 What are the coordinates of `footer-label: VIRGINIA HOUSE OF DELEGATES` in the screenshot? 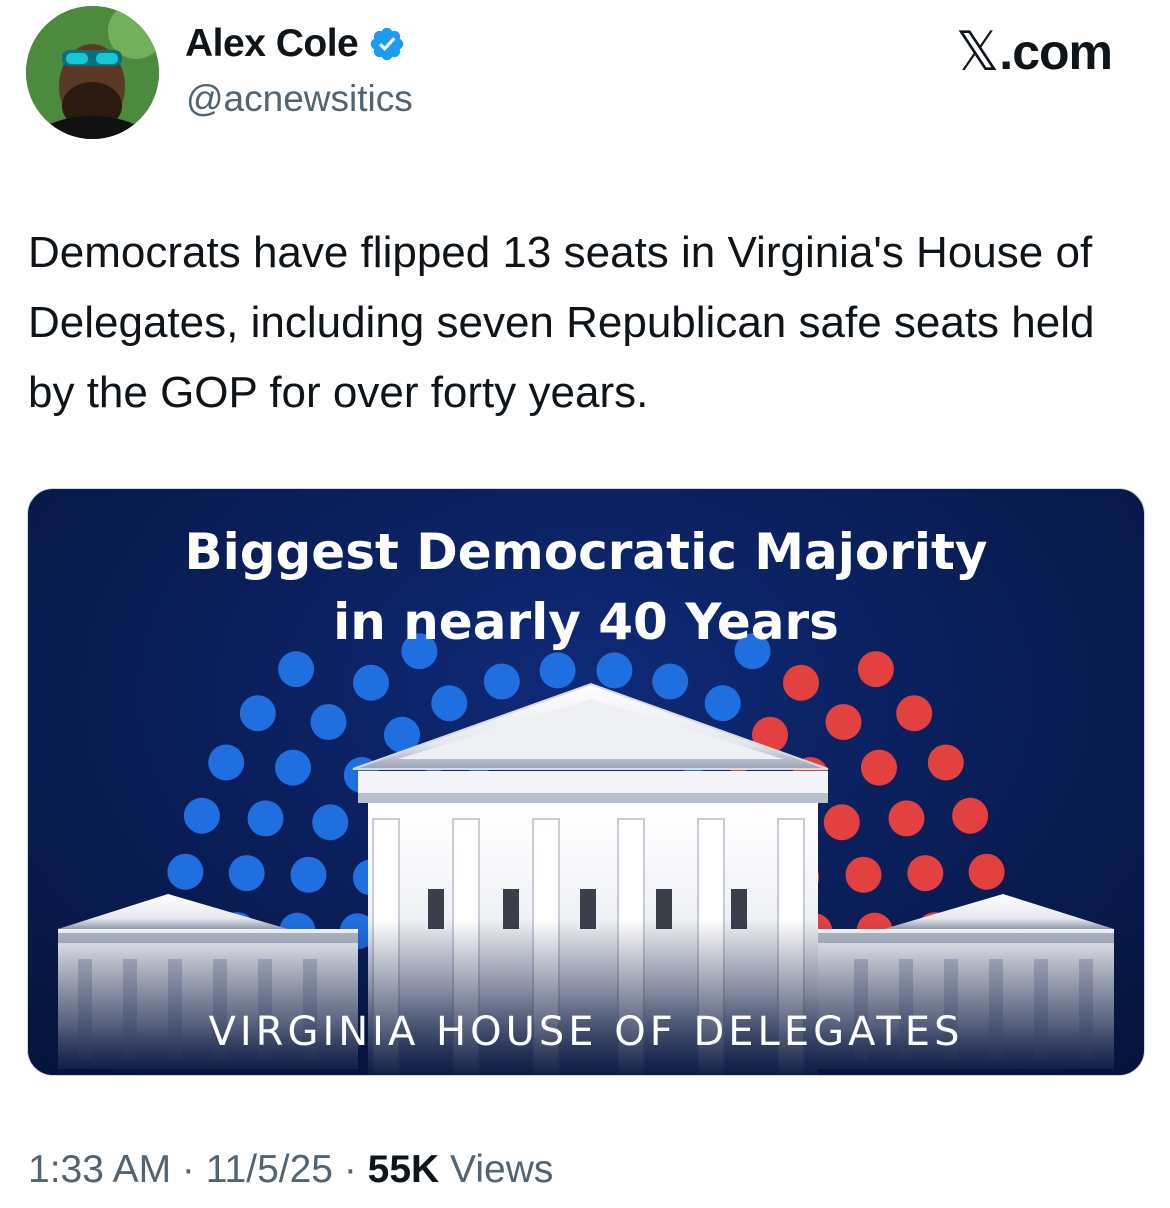 It's located at (586, 1032).